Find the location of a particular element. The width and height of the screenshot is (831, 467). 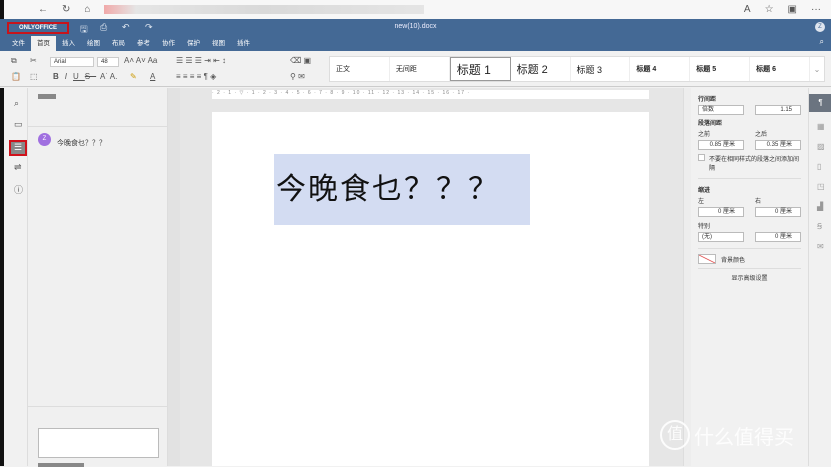

comments-icon: ▭ is located at coordinates (18, 124).